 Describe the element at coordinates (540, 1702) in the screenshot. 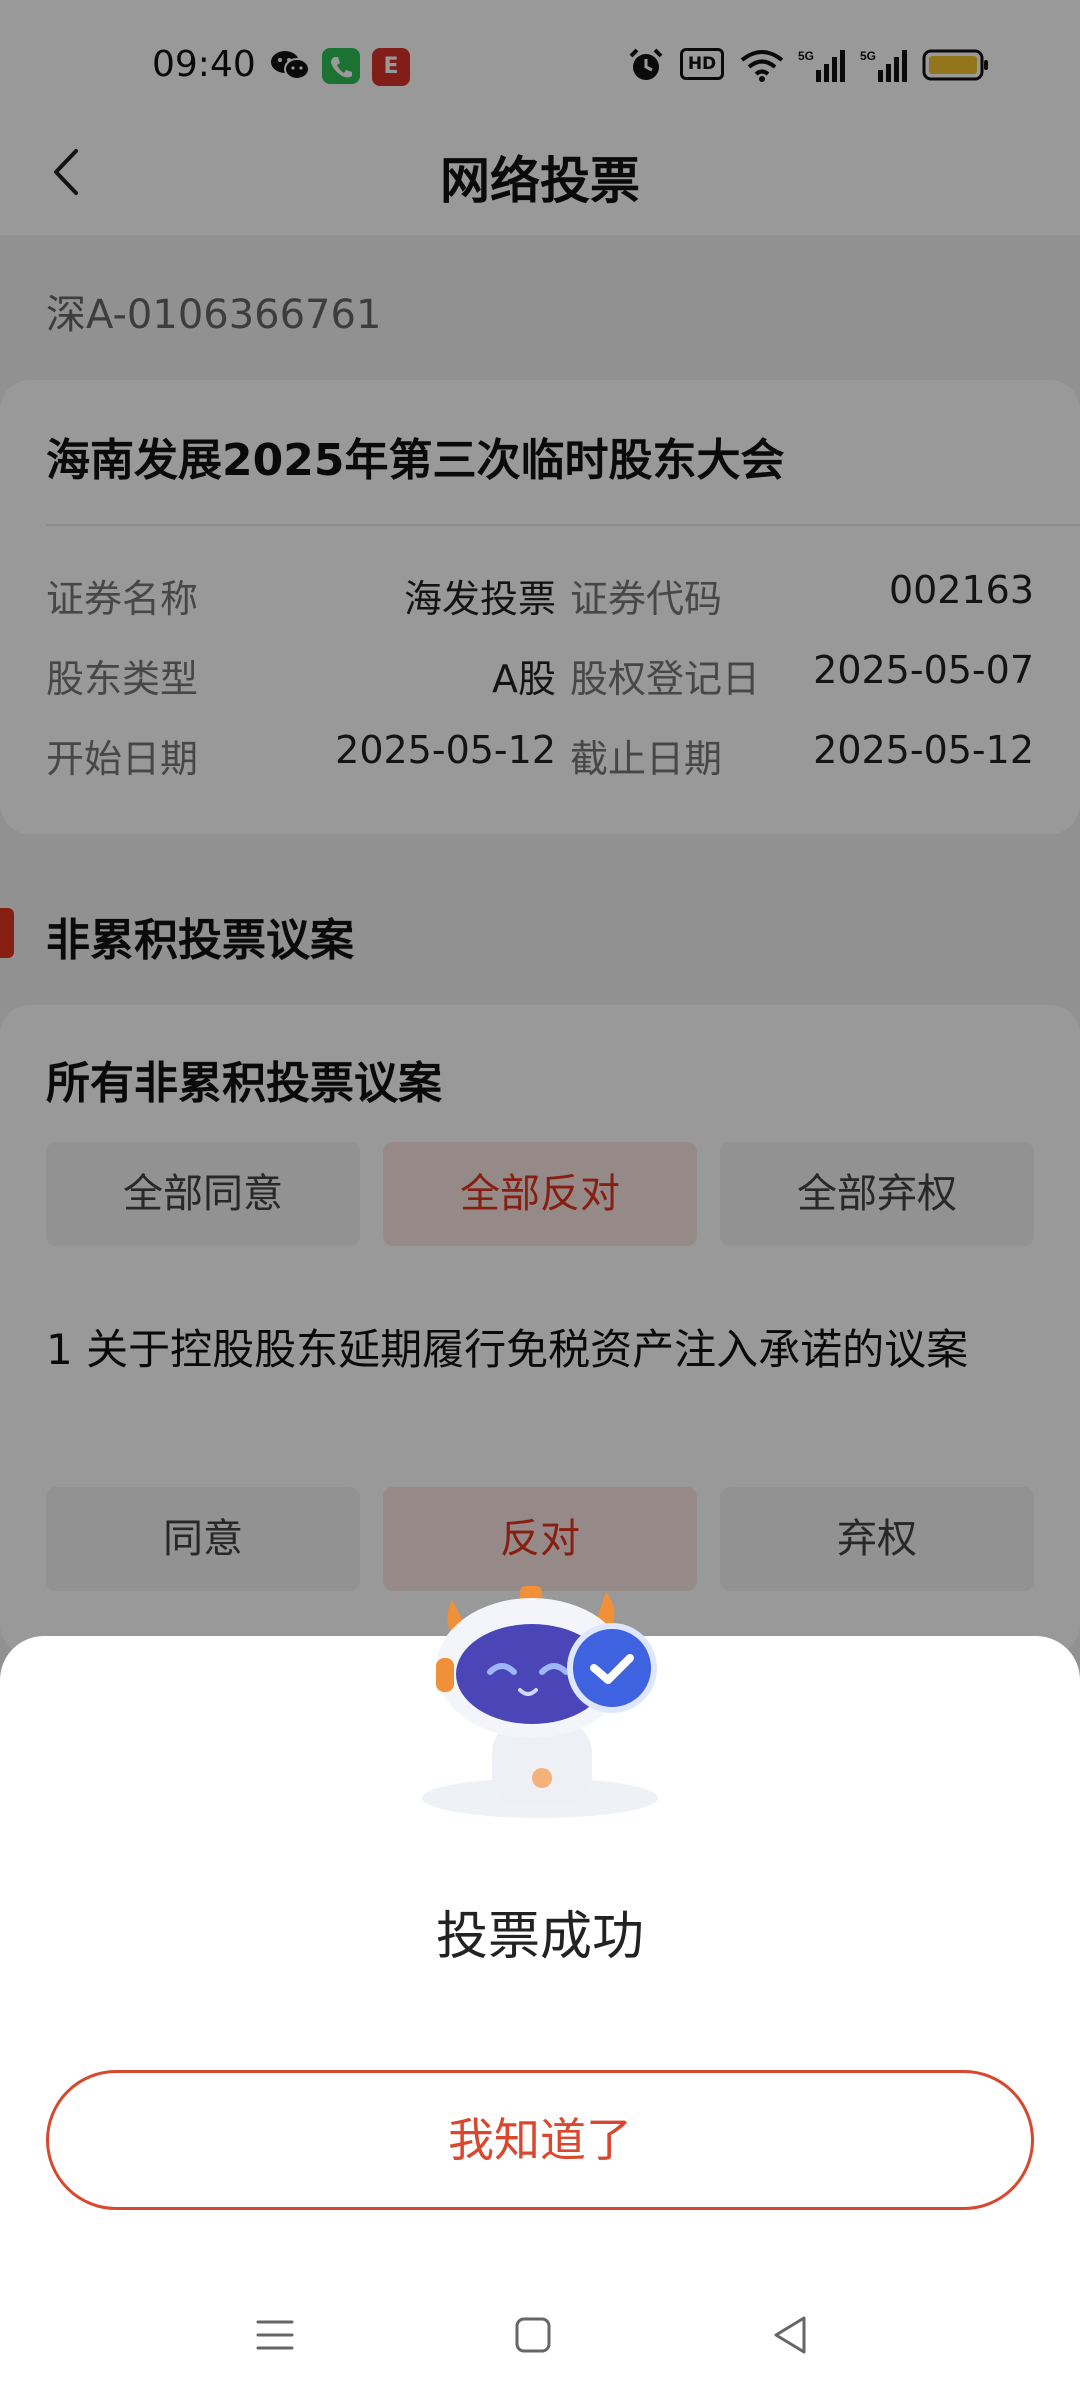

I see `robot-mascot-check-icon` at that location.